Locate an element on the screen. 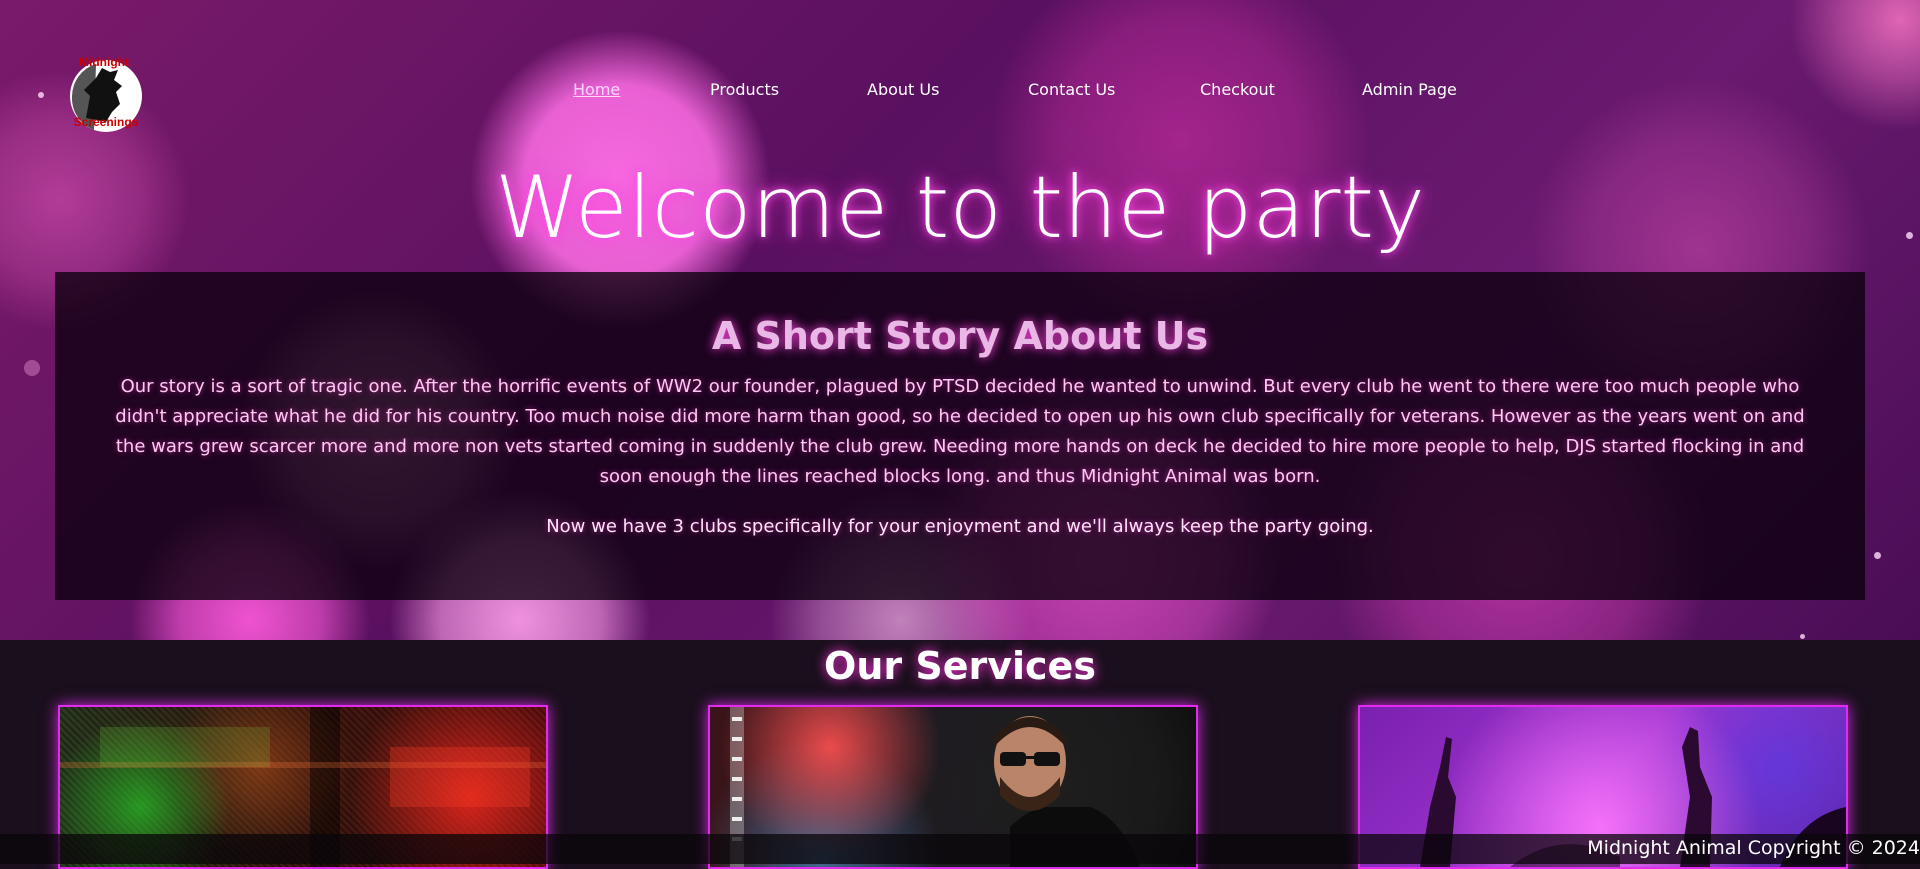 The width and height of the screenshot is (1920, 869). nav-about-link: About Us is located at coordinates (903, 89).